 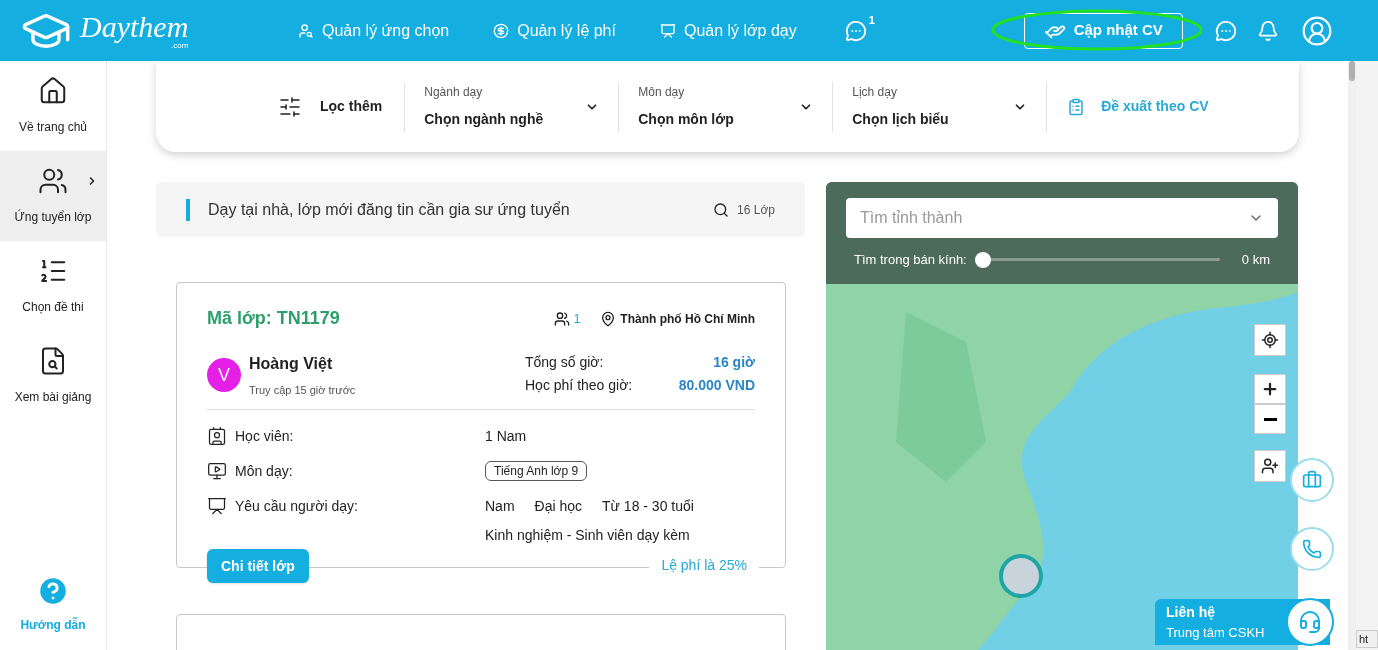 I want to click on requirement-note: Kinh nghiệm - Sinh viên dạy kèm, so click(x=588, y=535).